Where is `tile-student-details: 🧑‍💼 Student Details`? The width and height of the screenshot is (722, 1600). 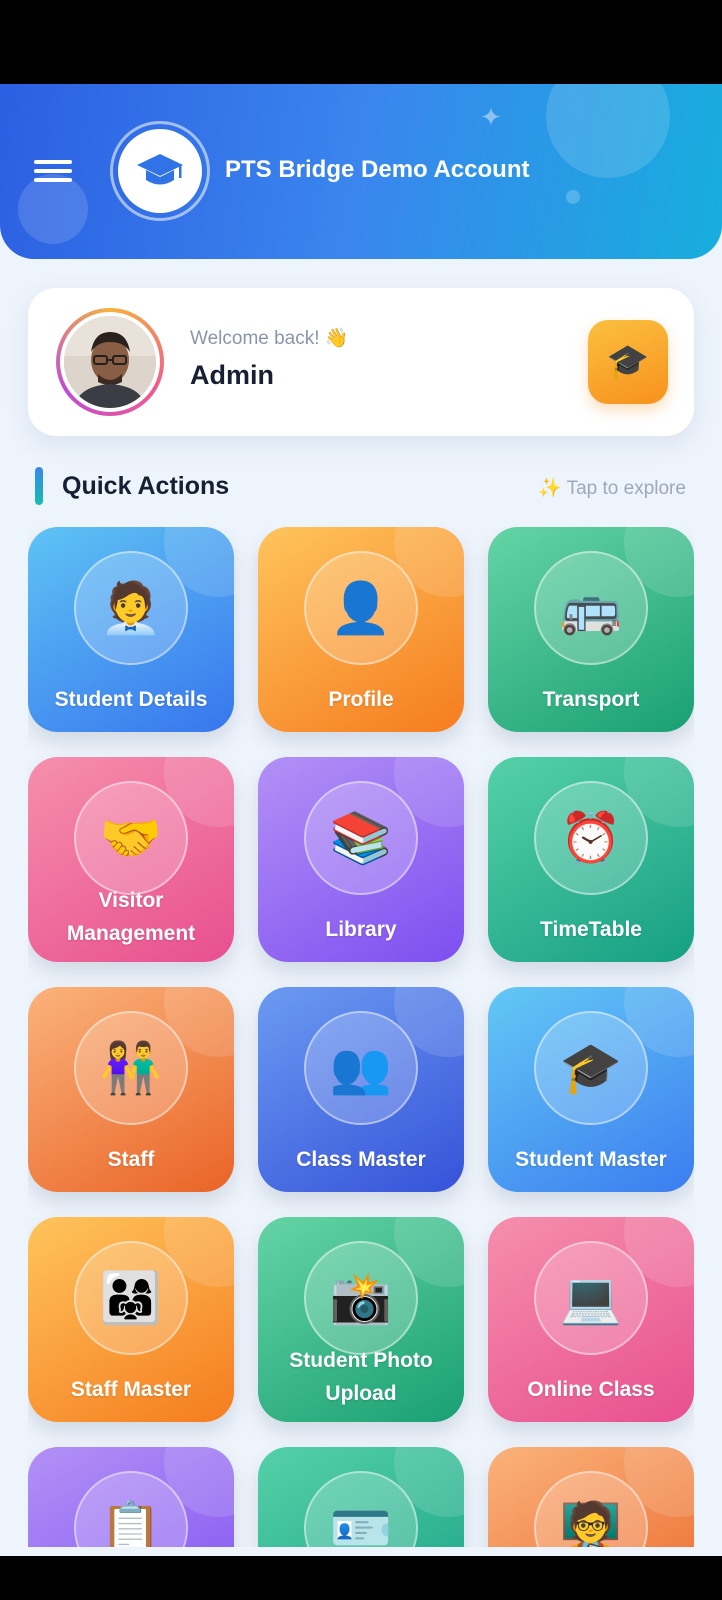
tile-student-details: 🧑‍💼 Student Details is located at coordinates (131, 629).